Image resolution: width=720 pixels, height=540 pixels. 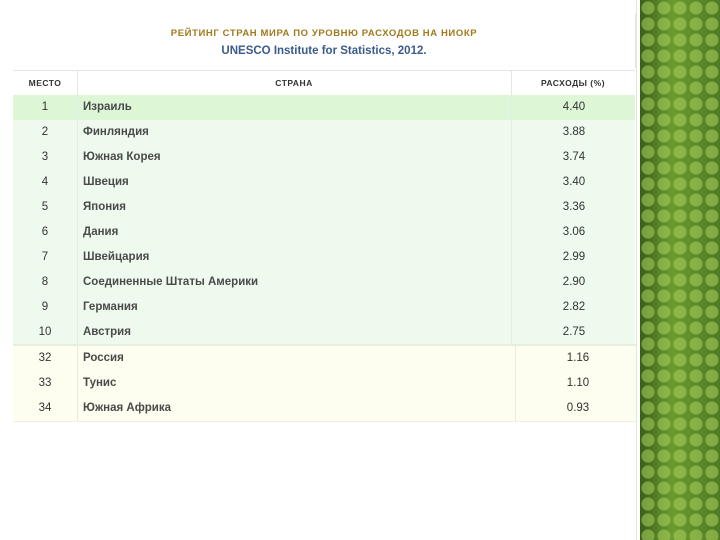 What do you see at coordinates (573, 182) in the screenshot?
I see `spend-cell: 3.40` at bounding box center [573, 182].